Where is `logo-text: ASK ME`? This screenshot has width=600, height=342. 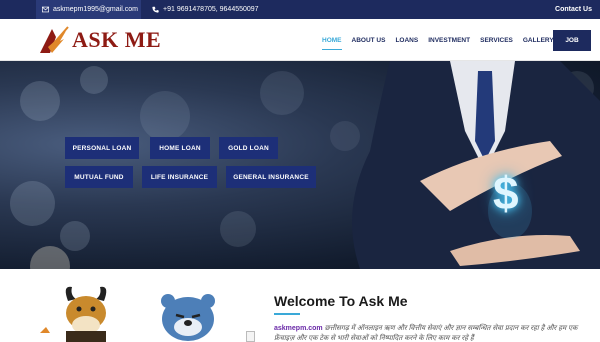 logo-text: ASK ME is located at coordinates (117, 39).